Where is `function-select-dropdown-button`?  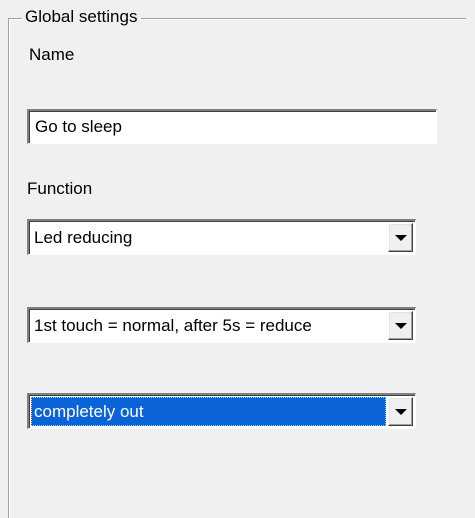
function-select-dropdown-button is located at coordinates (400, 237).